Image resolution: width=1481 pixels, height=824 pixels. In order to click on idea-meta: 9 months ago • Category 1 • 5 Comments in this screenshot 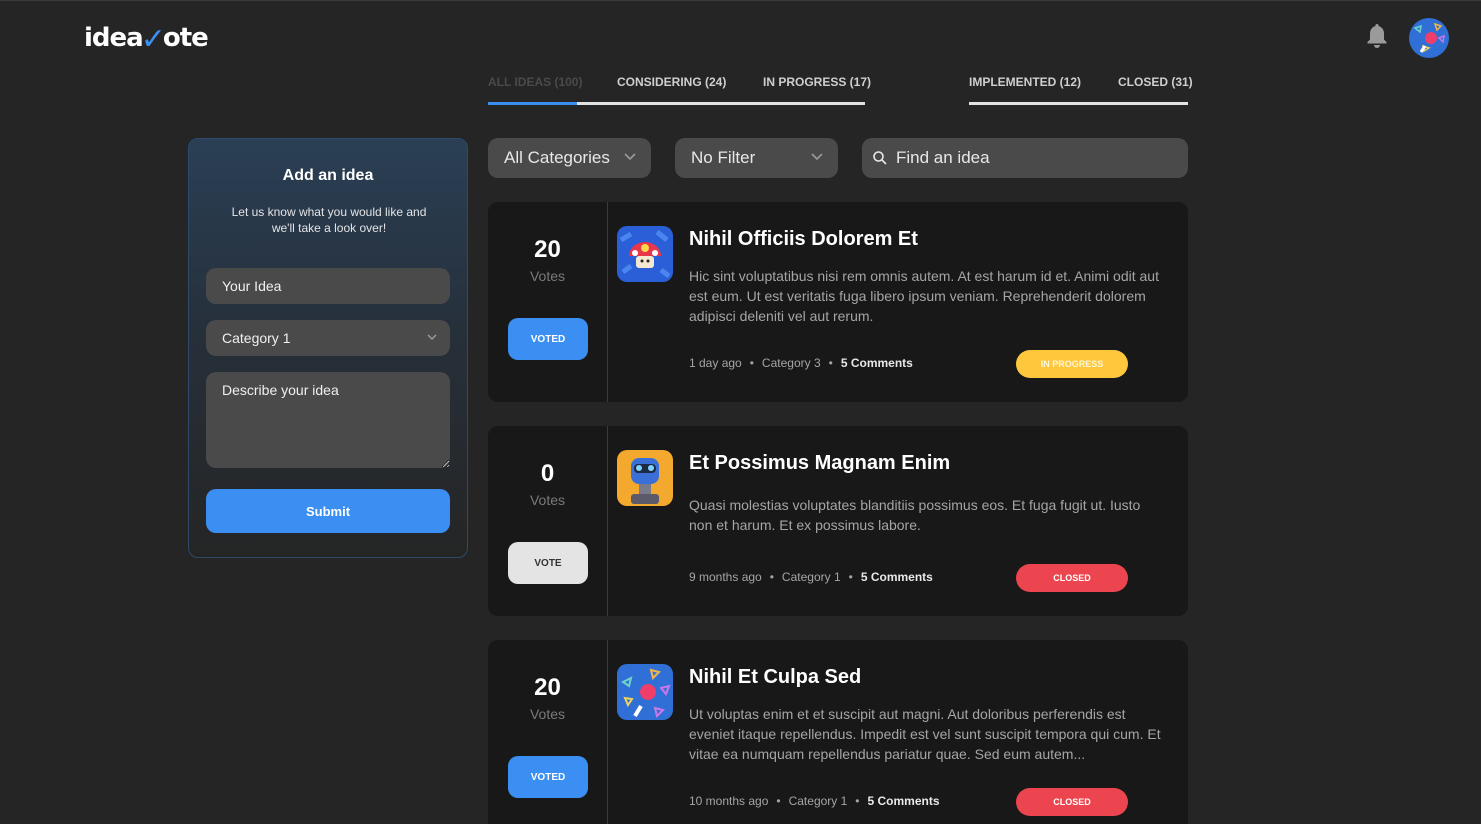, I will do `click(811, 577)`.